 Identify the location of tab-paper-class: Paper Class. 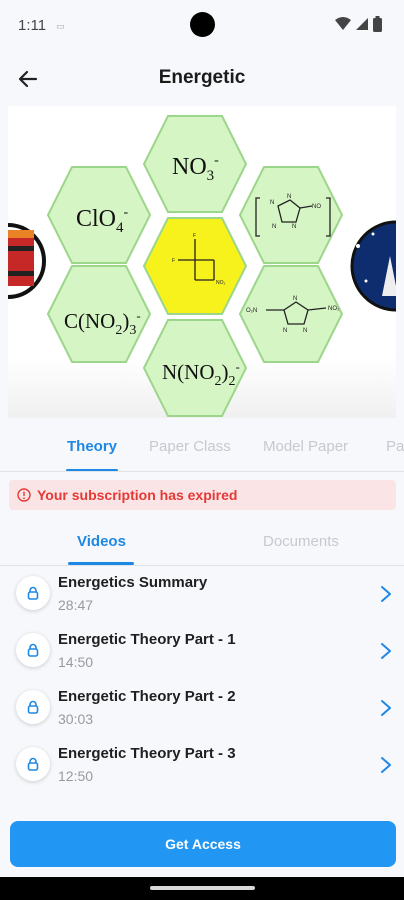
(190, 446).